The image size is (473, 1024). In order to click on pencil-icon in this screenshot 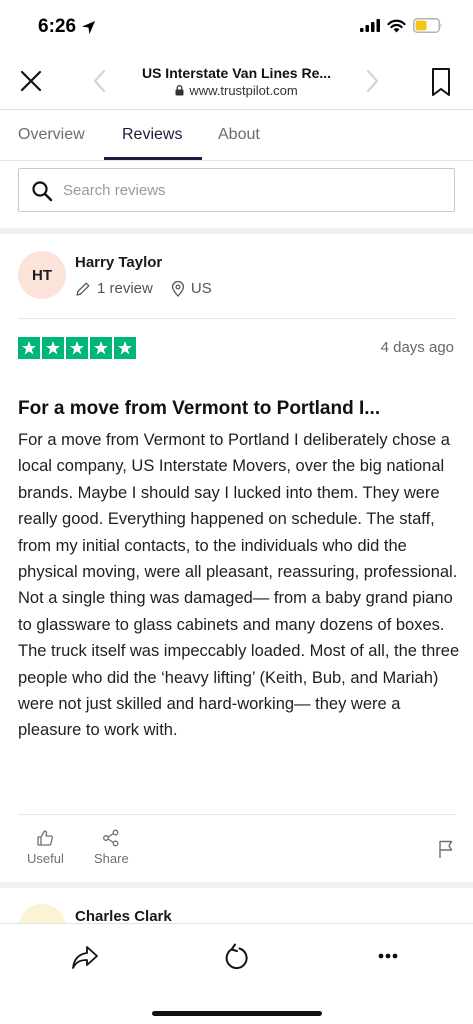, I will do `click(83, 289)`.